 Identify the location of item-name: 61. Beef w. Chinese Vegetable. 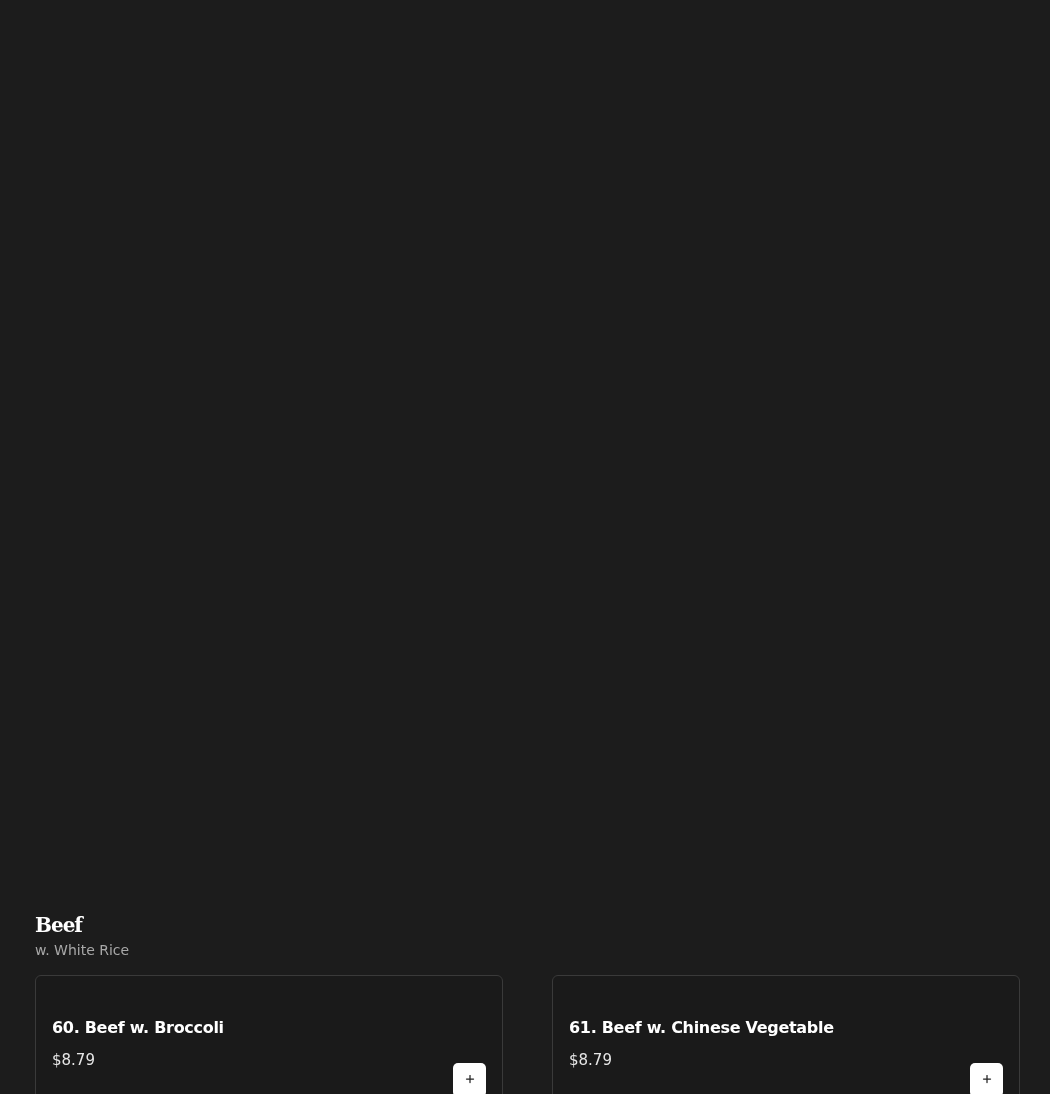
(701, 1027).